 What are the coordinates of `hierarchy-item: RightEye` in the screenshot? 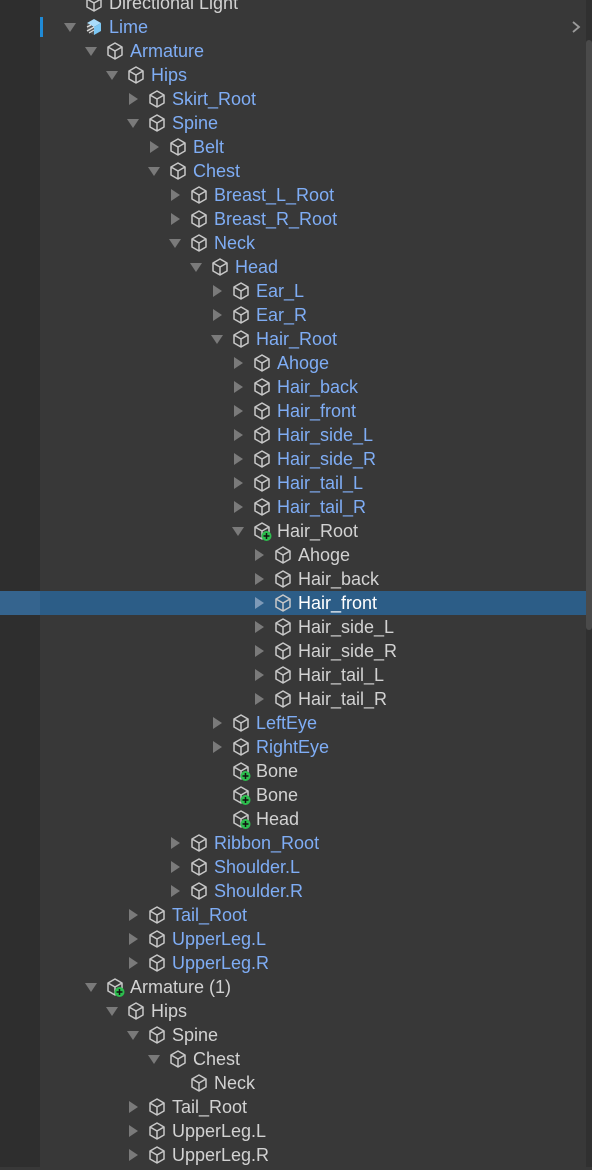 It's located at (293, 747).